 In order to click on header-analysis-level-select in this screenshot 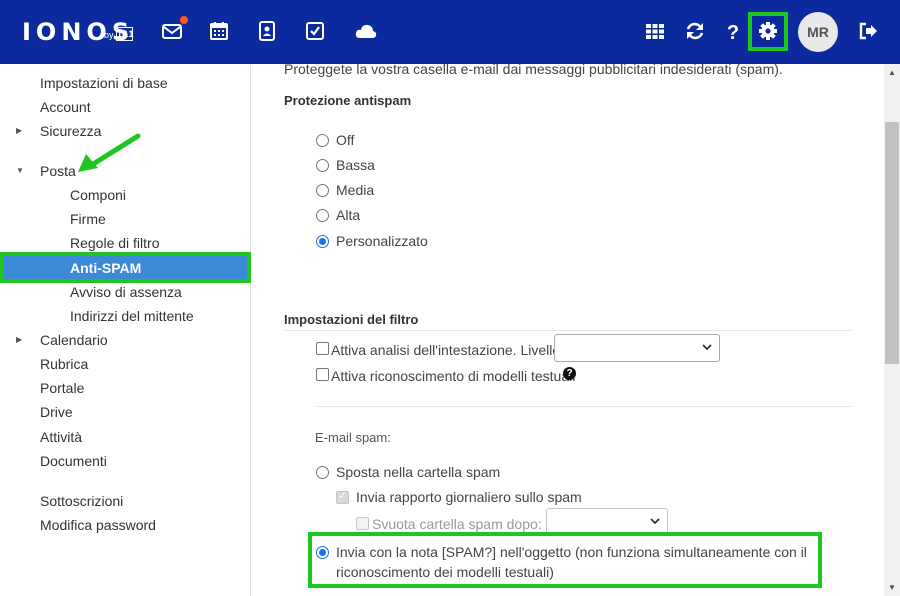, I will do `click(637, 348)`.